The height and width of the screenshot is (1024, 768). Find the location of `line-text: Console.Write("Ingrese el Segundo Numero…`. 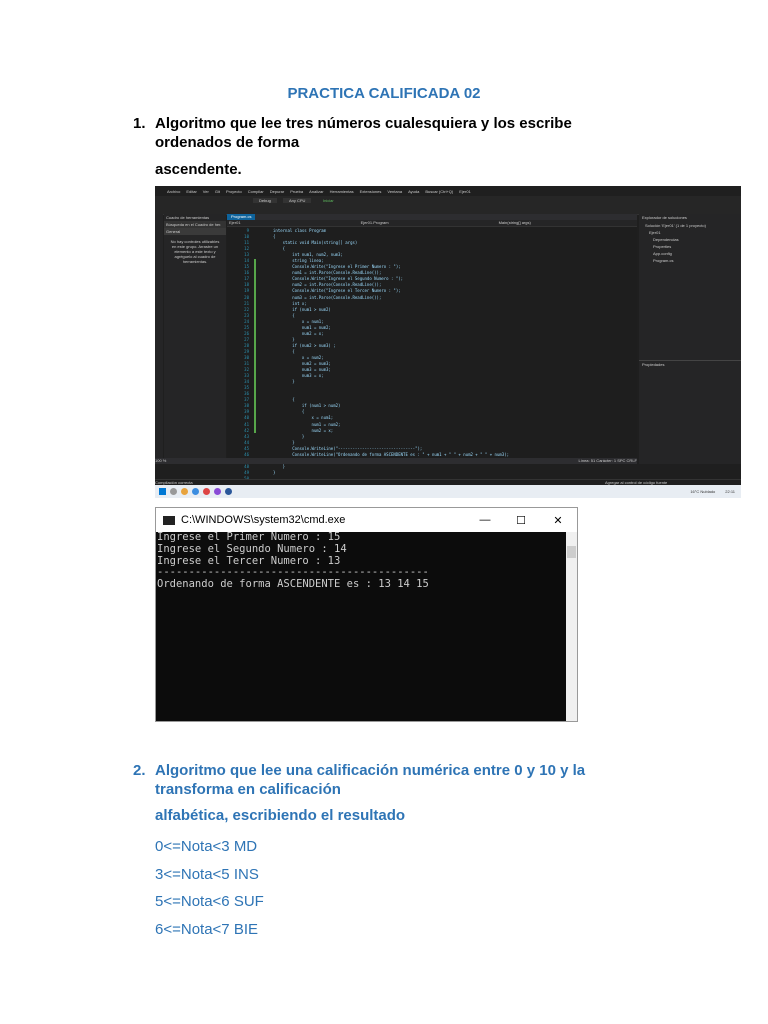

line-text: Console.Write("Ingrese el Segundo Numero… is located at coordinates (338, 279).